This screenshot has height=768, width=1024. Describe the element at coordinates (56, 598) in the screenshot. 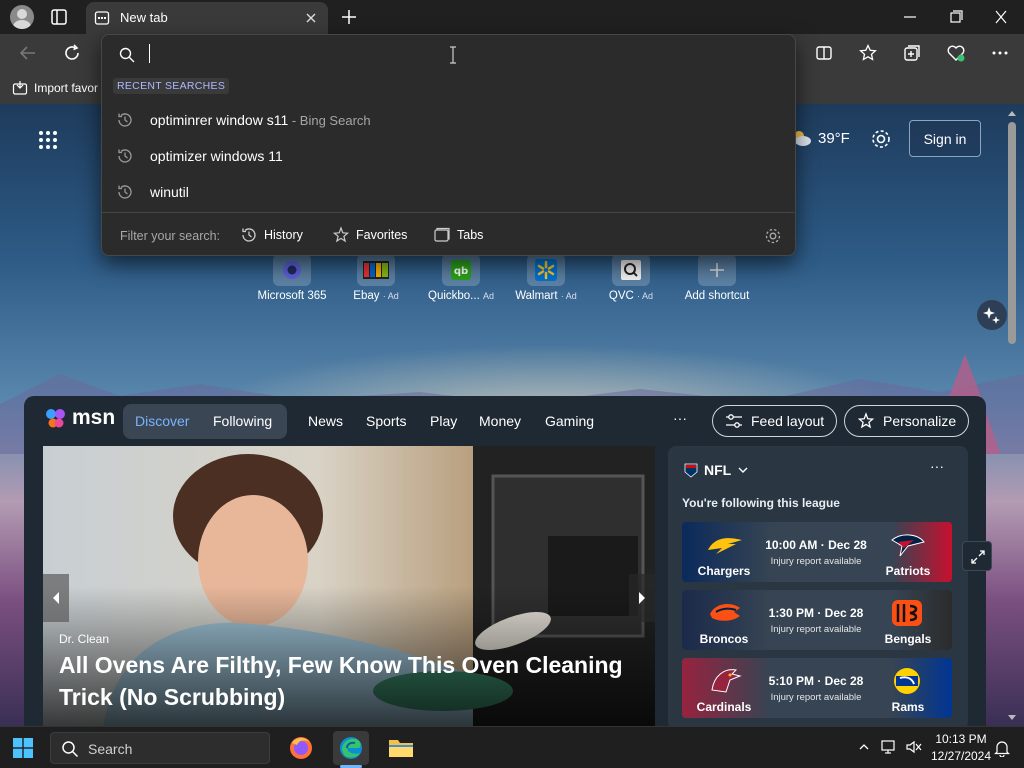

I see `carousel-prev-button` at that location.